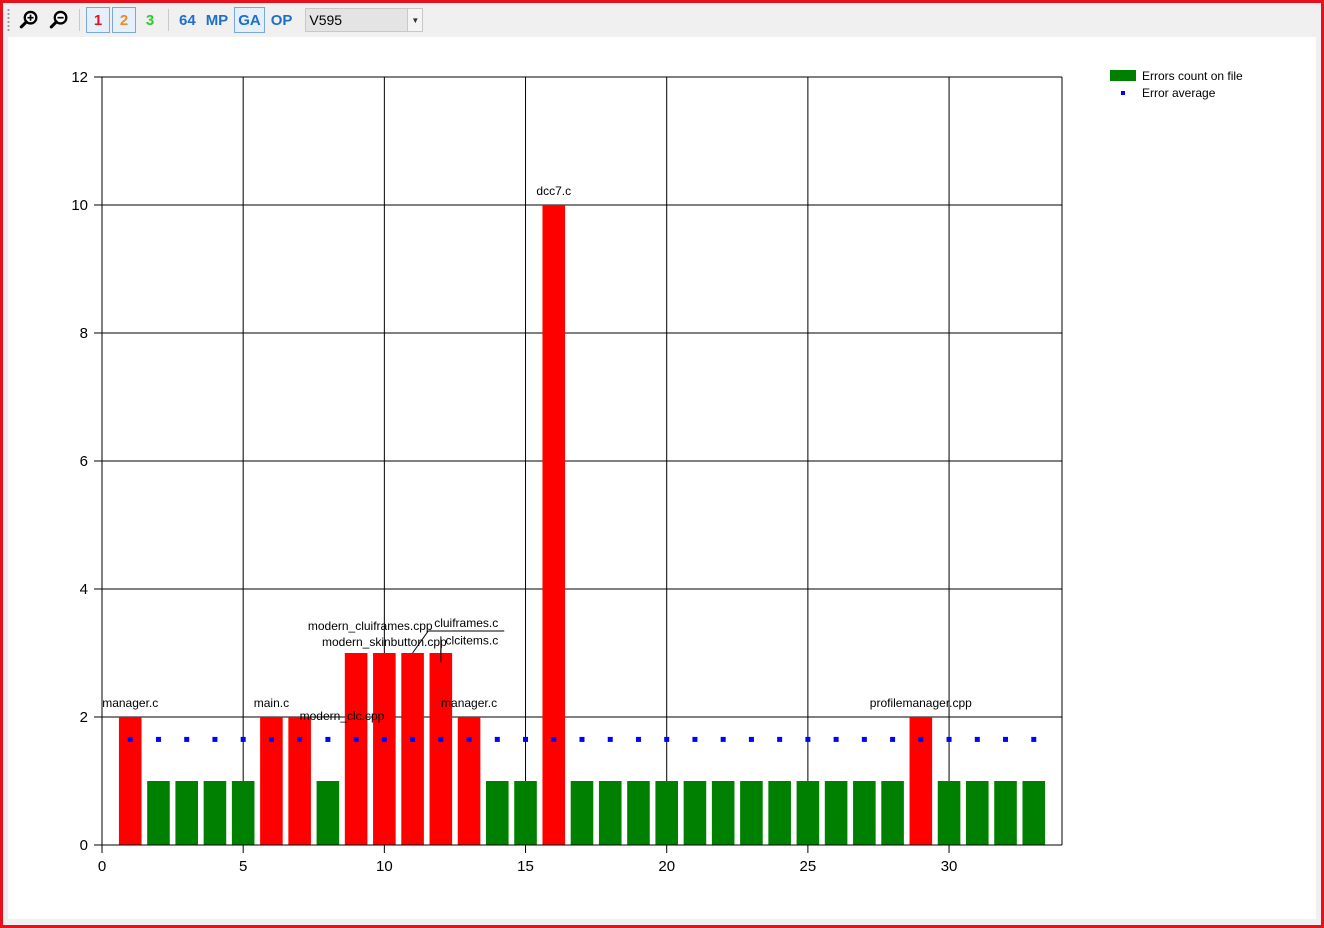 The width and height of the screenshot is (1324, 928). Describe the element at coordinates (102, 866) in the screenshot. I see `x-tick-label: 0` at that location.